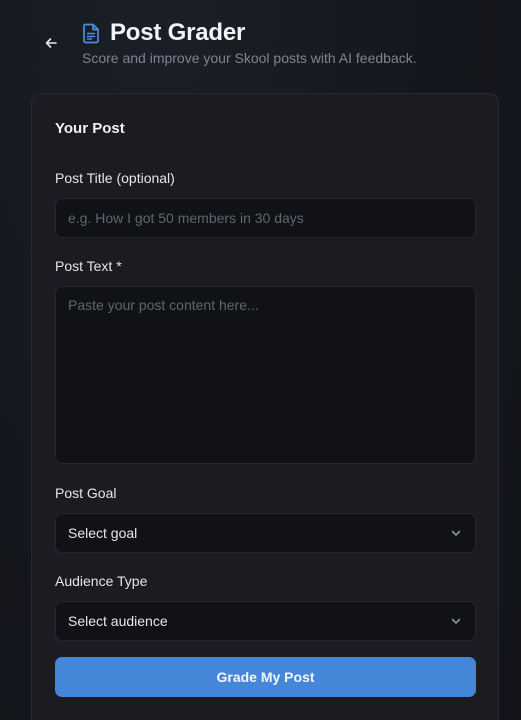  I want to click on audience-type-value: Select audience, so click(118, 621).